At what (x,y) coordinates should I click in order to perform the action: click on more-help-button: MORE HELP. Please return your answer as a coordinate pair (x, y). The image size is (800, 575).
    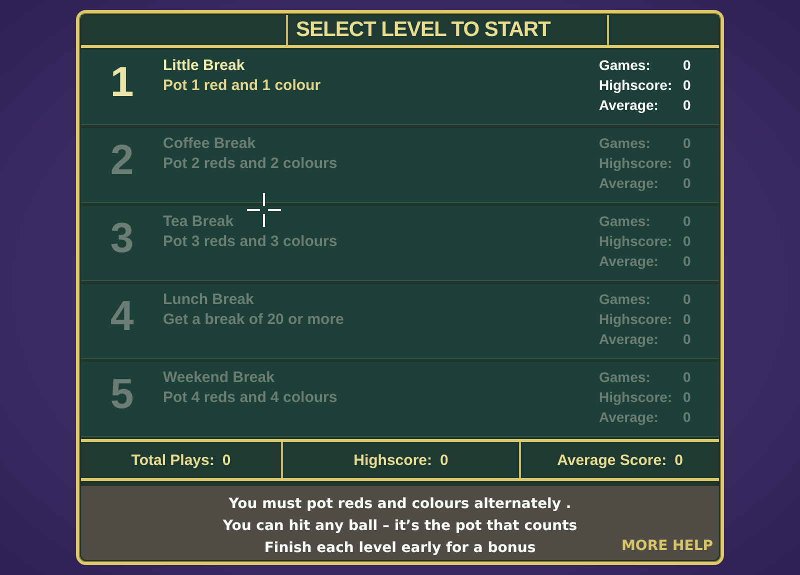
    Looking at the image, I should click on (667, 546).